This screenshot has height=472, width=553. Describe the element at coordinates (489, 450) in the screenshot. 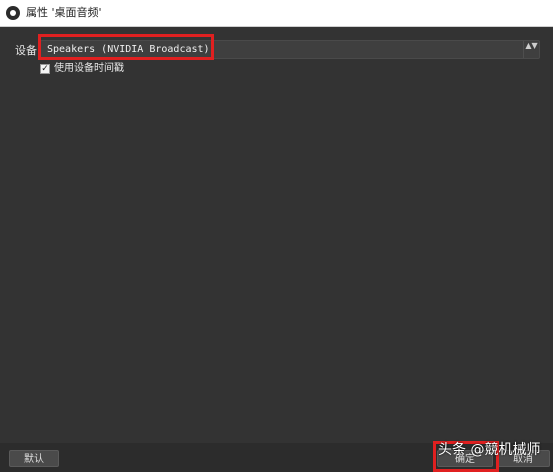

I see `watermark: 头条 @競机械师` at that location.